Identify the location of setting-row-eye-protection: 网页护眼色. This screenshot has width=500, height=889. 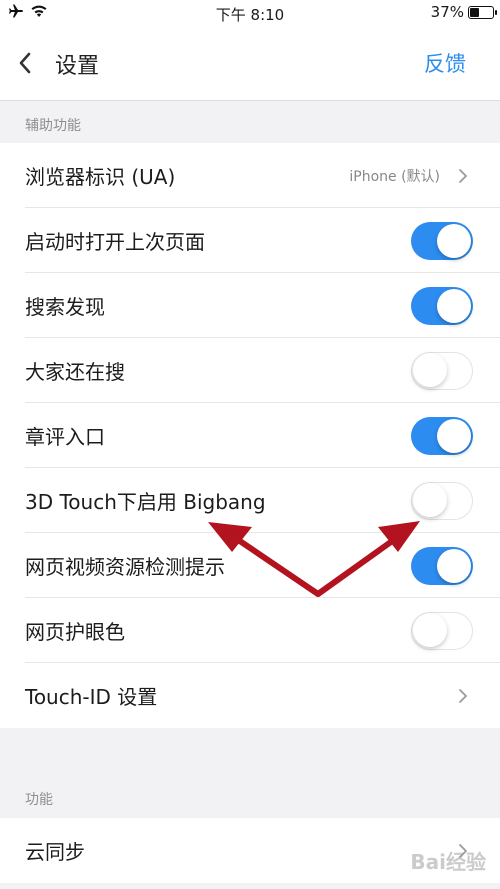
(250, 630).